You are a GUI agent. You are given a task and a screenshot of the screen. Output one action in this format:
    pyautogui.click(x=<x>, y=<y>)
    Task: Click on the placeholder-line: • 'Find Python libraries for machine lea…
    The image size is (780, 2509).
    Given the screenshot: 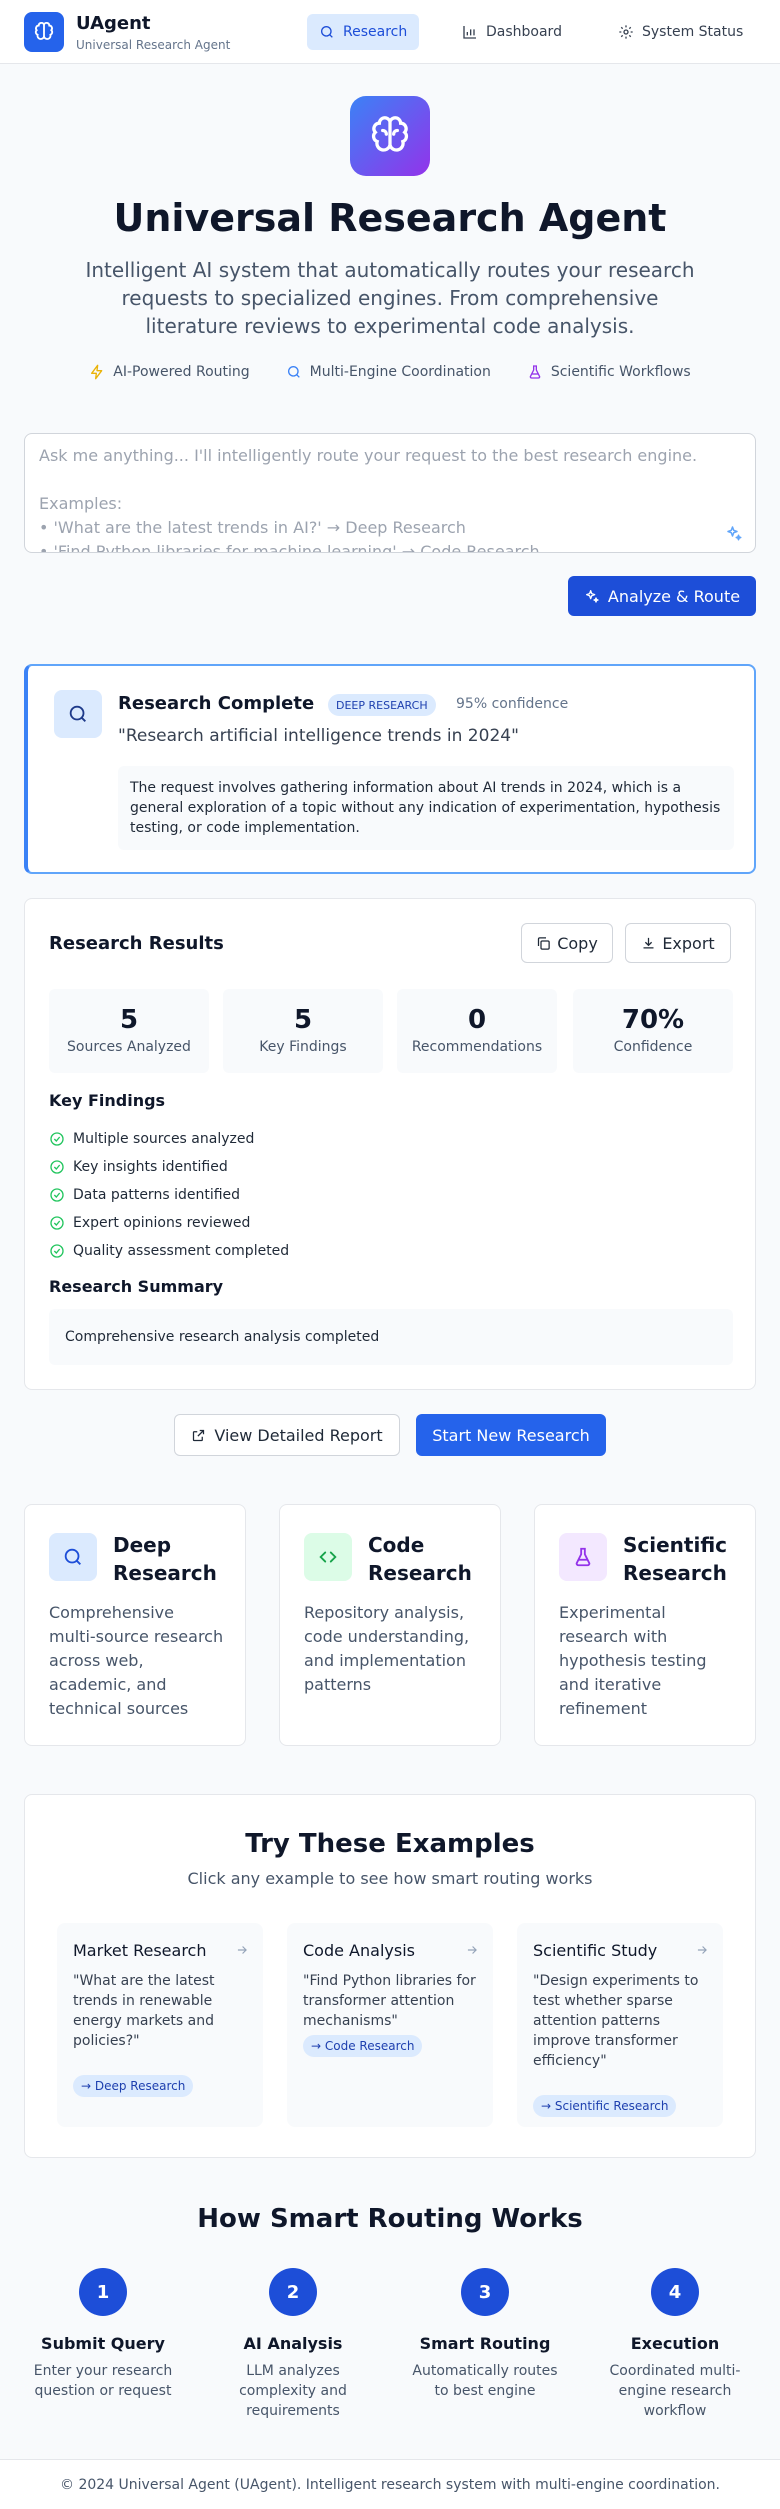 What is the action you would take?
    pyautogui.click(x=289, y=547)
    